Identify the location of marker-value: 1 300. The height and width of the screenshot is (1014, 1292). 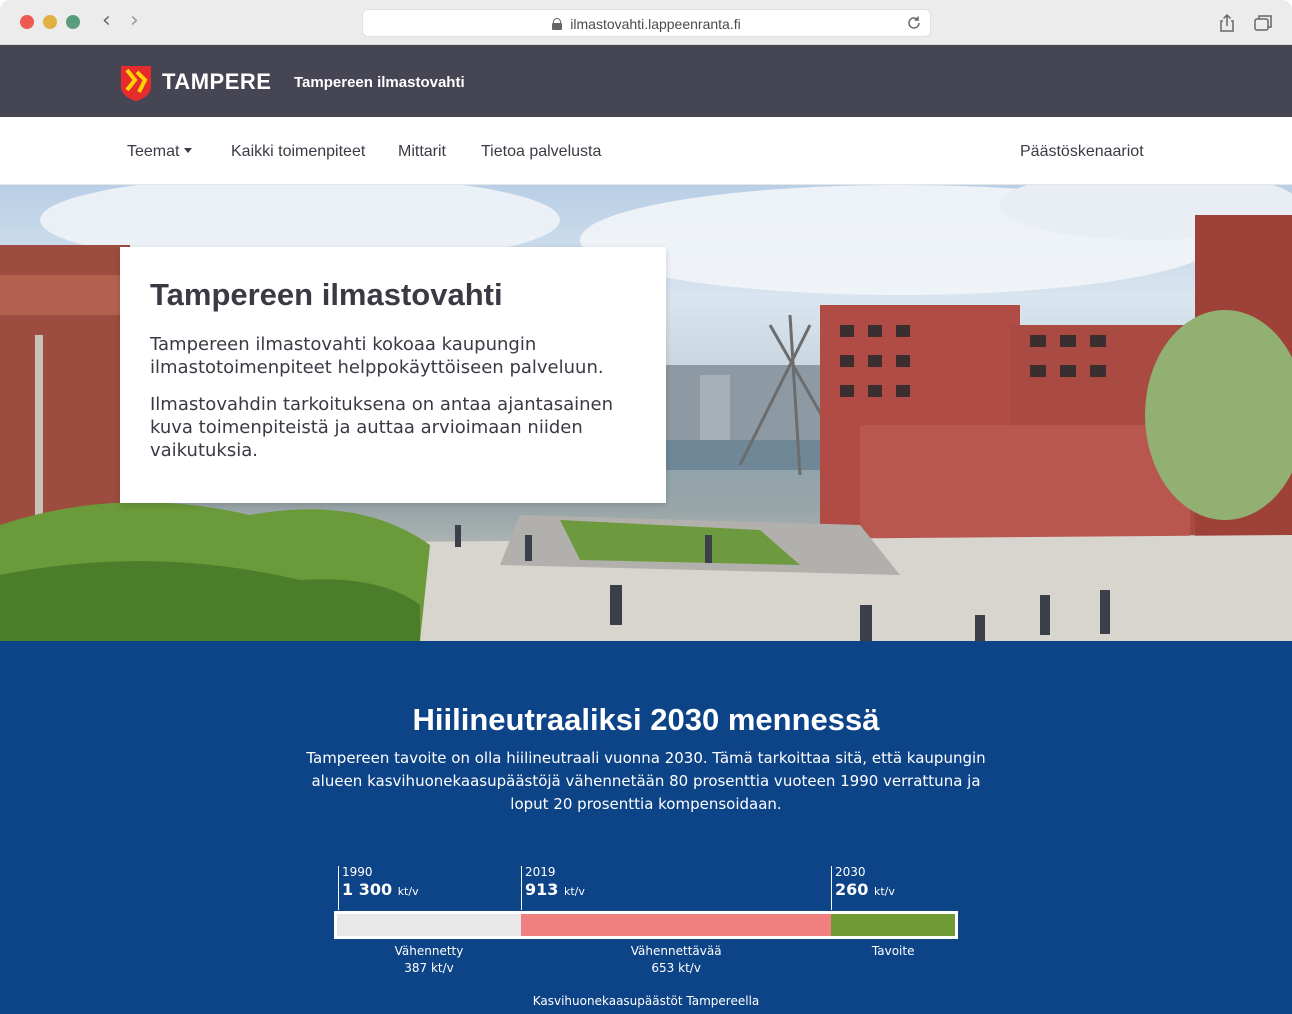
(367, 889).